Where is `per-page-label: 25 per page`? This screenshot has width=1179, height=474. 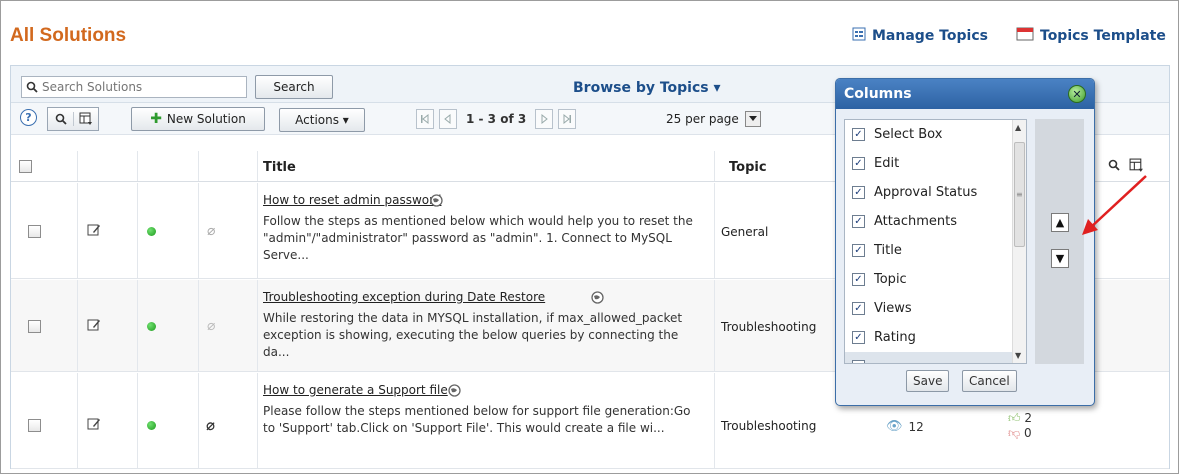 per-page-label: 25 per page is located at coordinates (702, 119).